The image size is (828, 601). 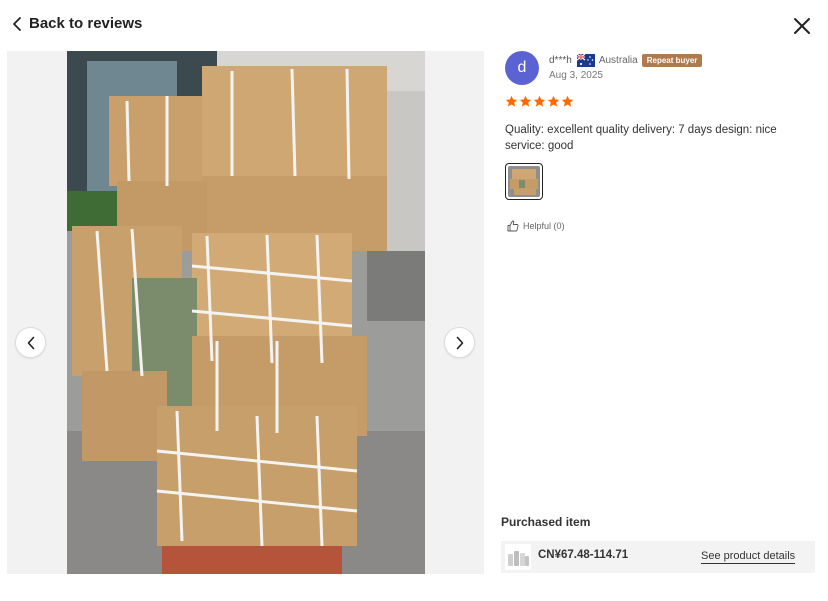 I want to click on purchased-item-title: Purchased item, so click(x=546, y=522).